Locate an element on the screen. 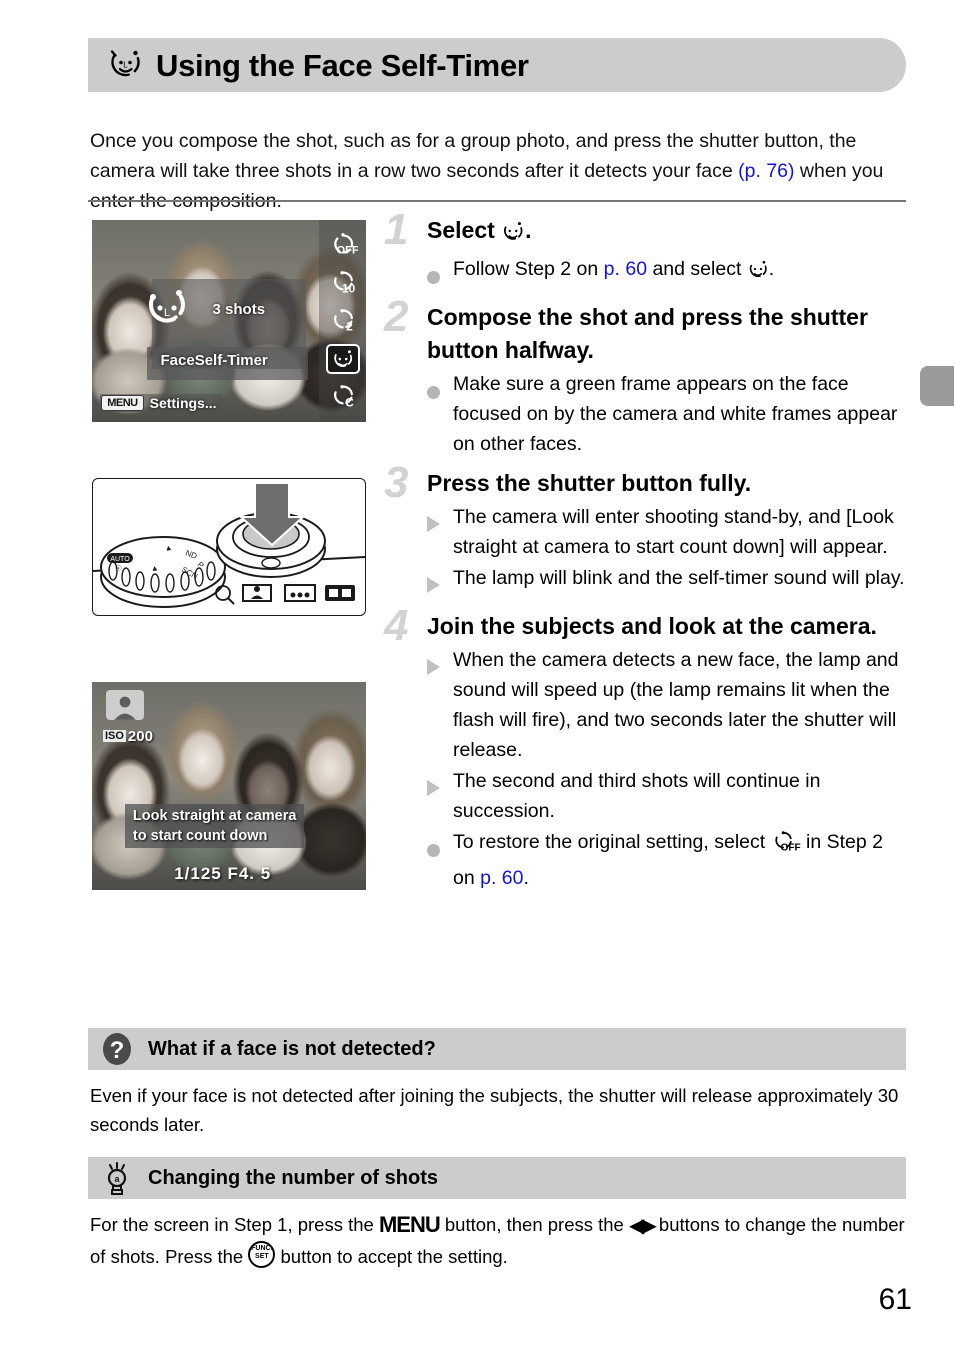 This screenshot has height=1345, width=954. iso-label: ISO is located at coordinates (114, 736).